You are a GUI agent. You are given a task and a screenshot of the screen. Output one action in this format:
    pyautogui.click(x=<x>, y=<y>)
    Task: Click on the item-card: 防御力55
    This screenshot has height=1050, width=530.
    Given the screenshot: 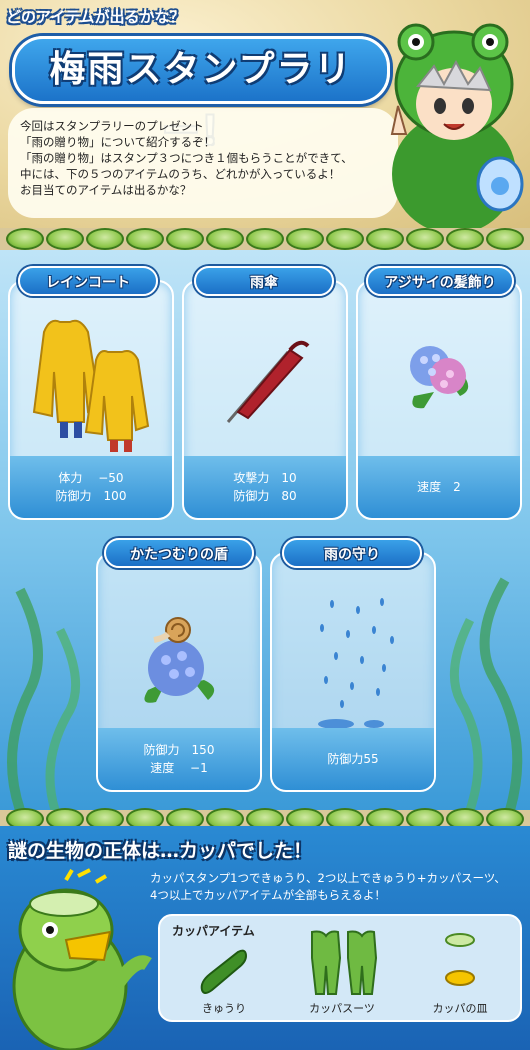 What is the action you would take?
    pyautogui.click(x=353, y=672)
    